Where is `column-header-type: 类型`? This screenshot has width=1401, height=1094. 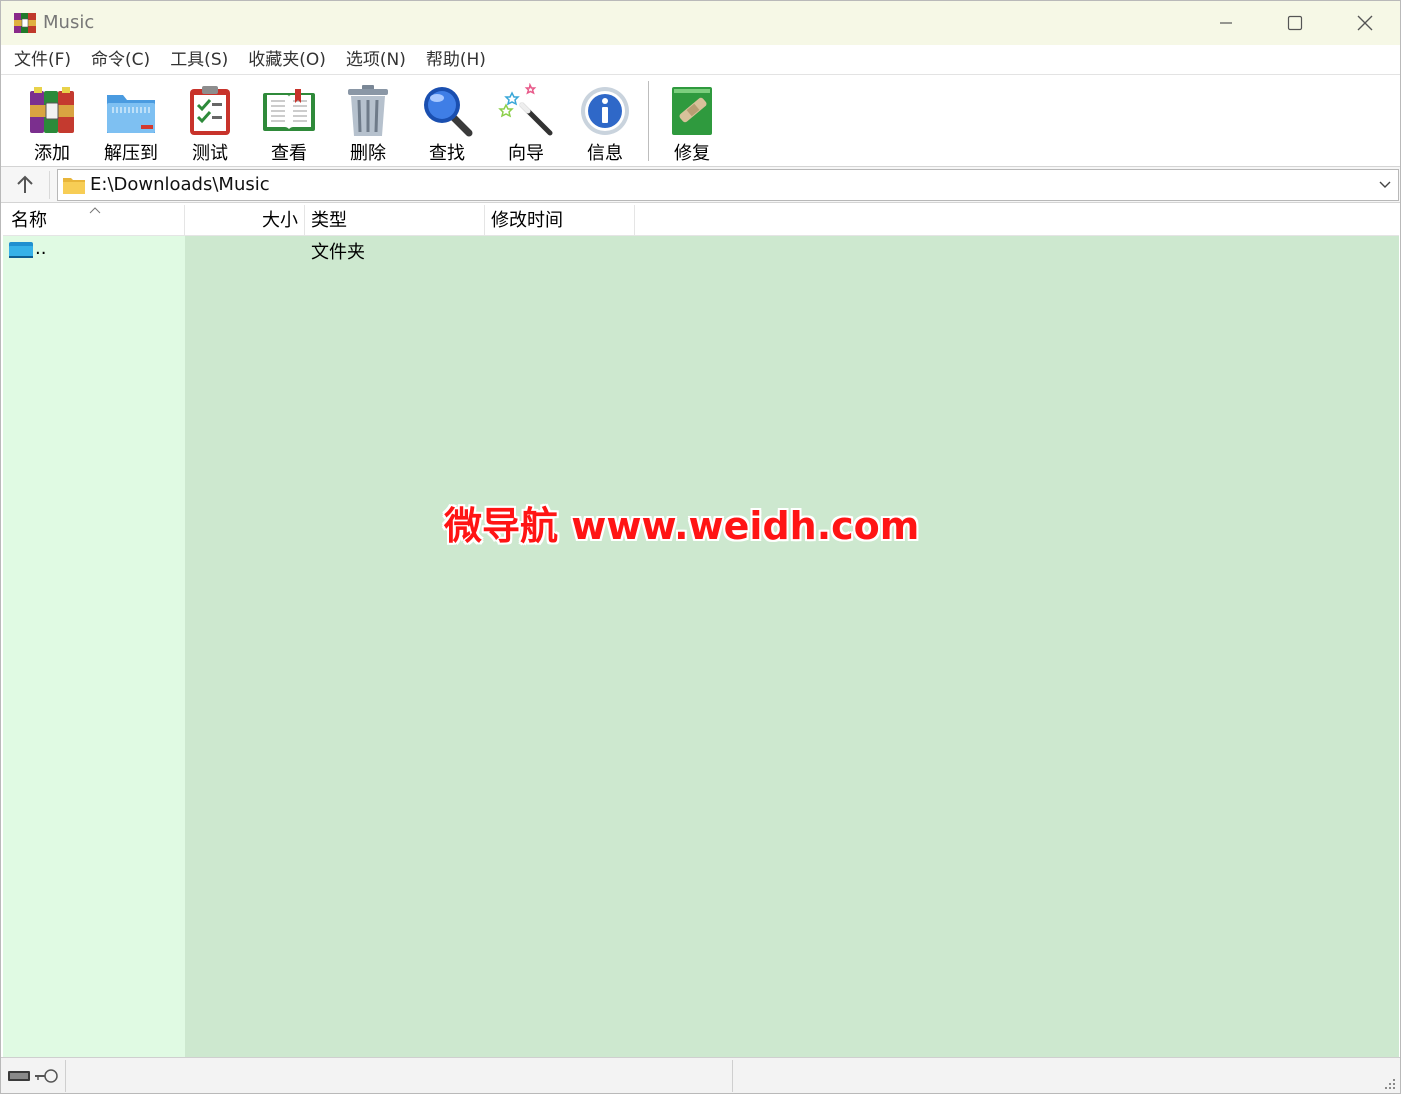 column-header-type: 类型 is located at coordinates (395, 220).